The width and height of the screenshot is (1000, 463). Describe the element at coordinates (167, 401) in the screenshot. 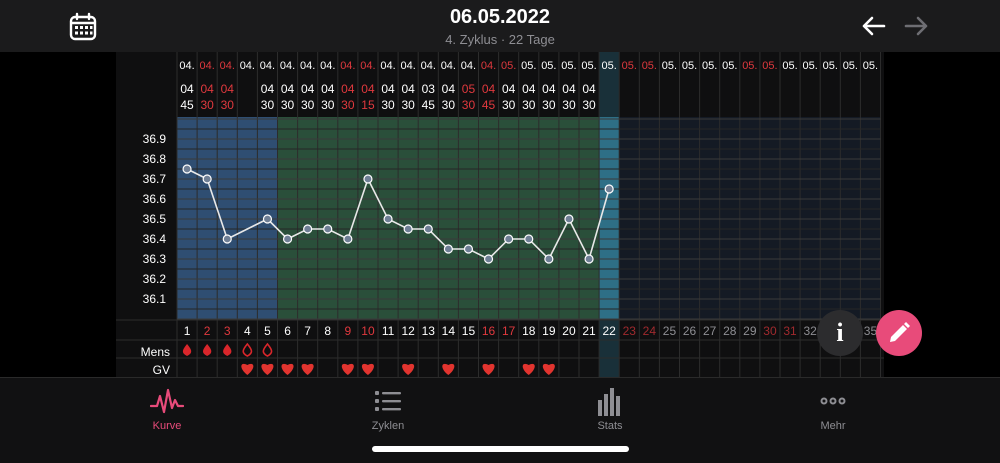

I see `pulse-icon` at that location.